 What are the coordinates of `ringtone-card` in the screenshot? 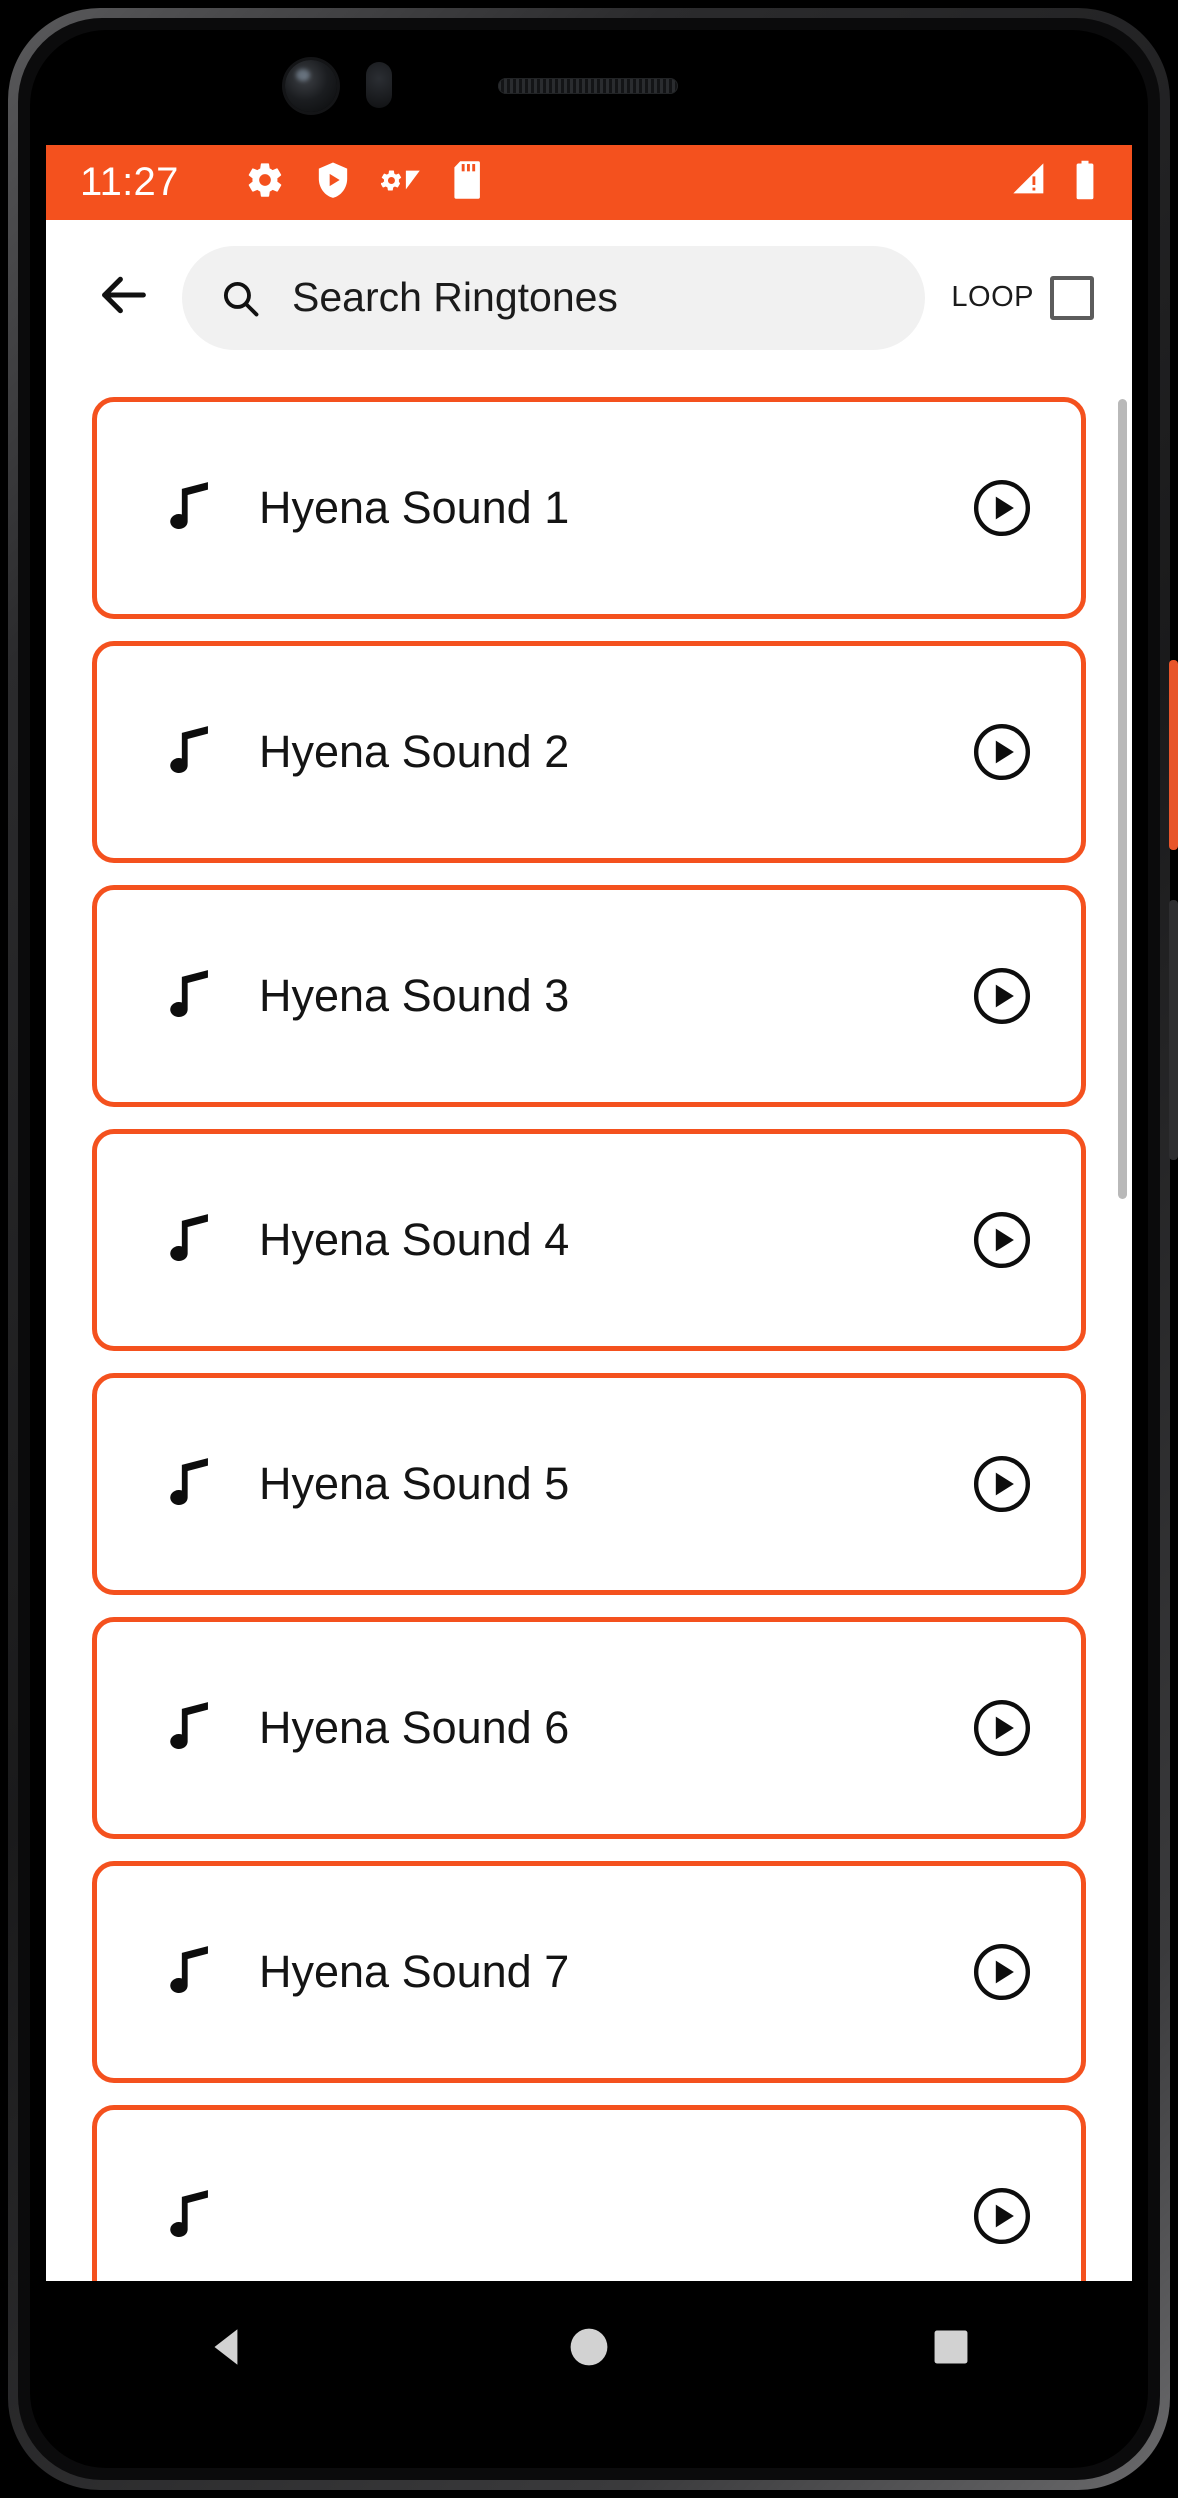 It's located at (589, 2193).